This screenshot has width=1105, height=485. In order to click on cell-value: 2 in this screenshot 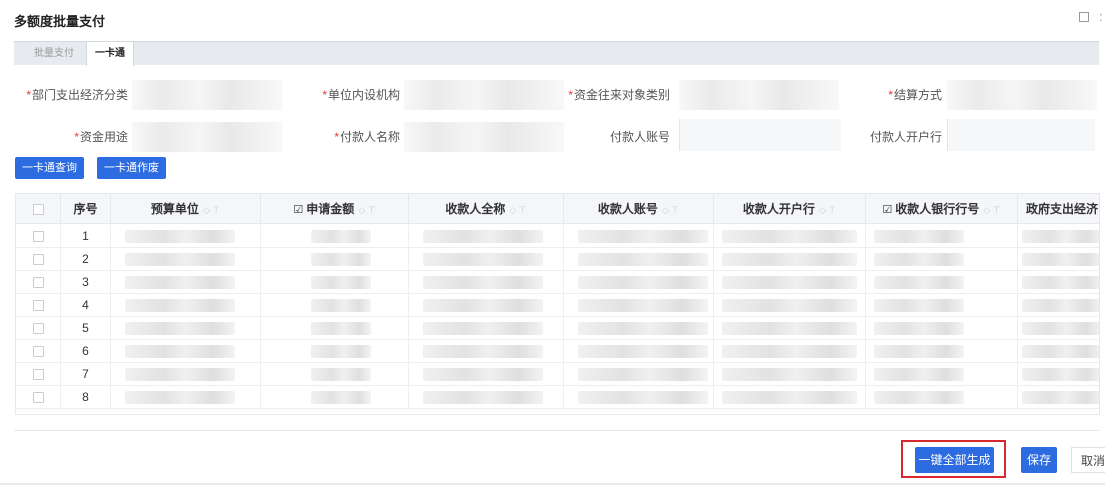, I will do `click(85, 259)`.